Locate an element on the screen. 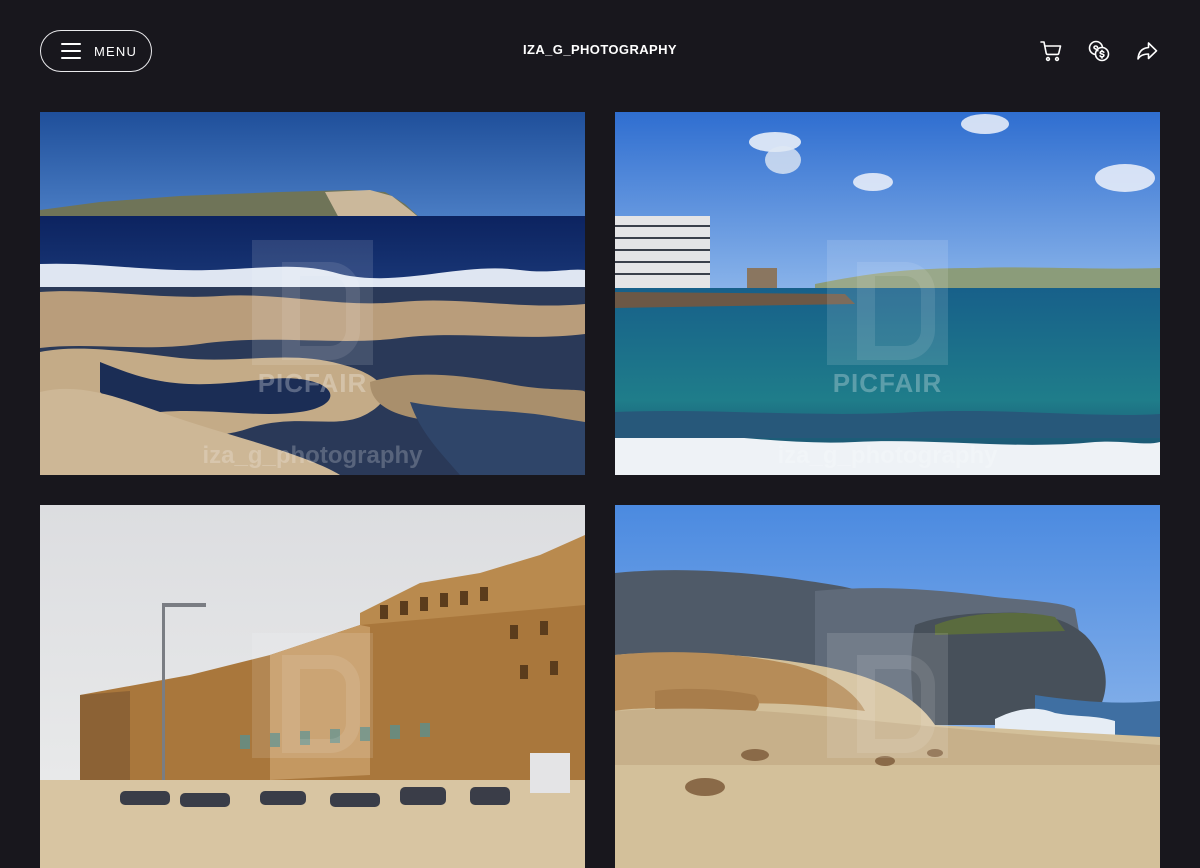 This screenshot has height=868, width=1200. currency-icon is located at coordinates (1099, 51).